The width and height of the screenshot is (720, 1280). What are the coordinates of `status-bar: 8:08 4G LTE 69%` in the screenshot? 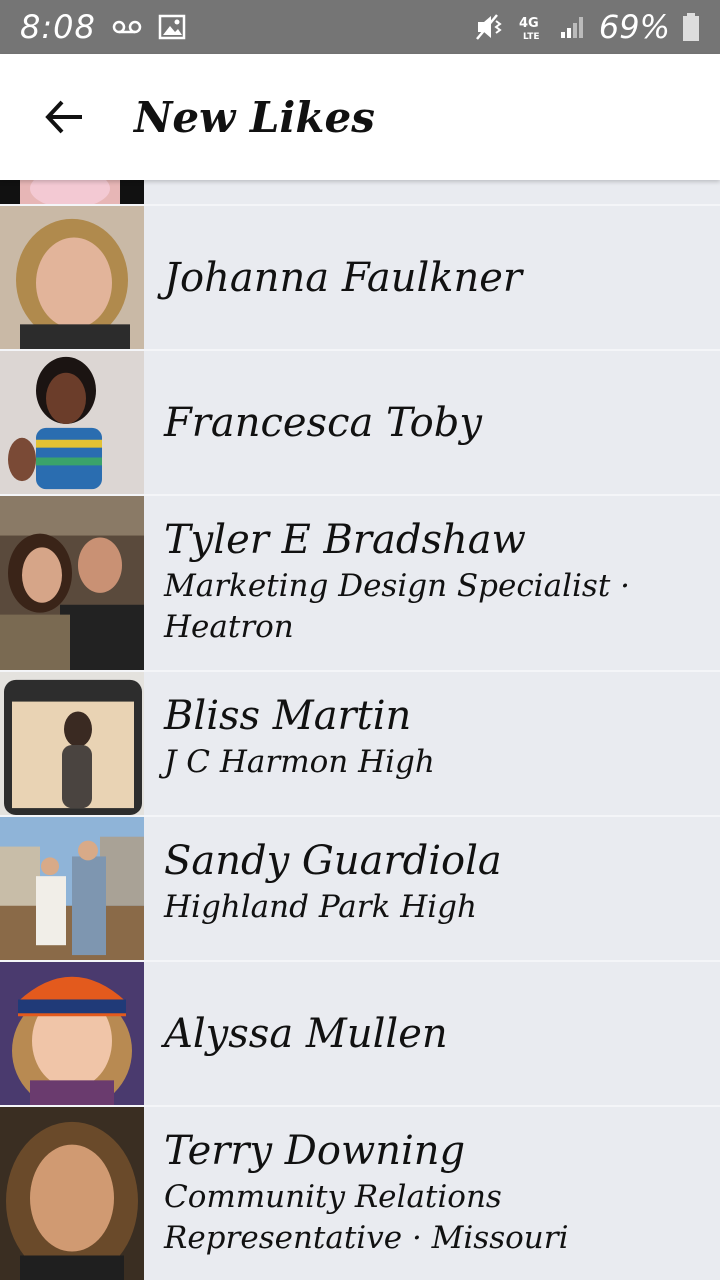 It's located at (360, 27).